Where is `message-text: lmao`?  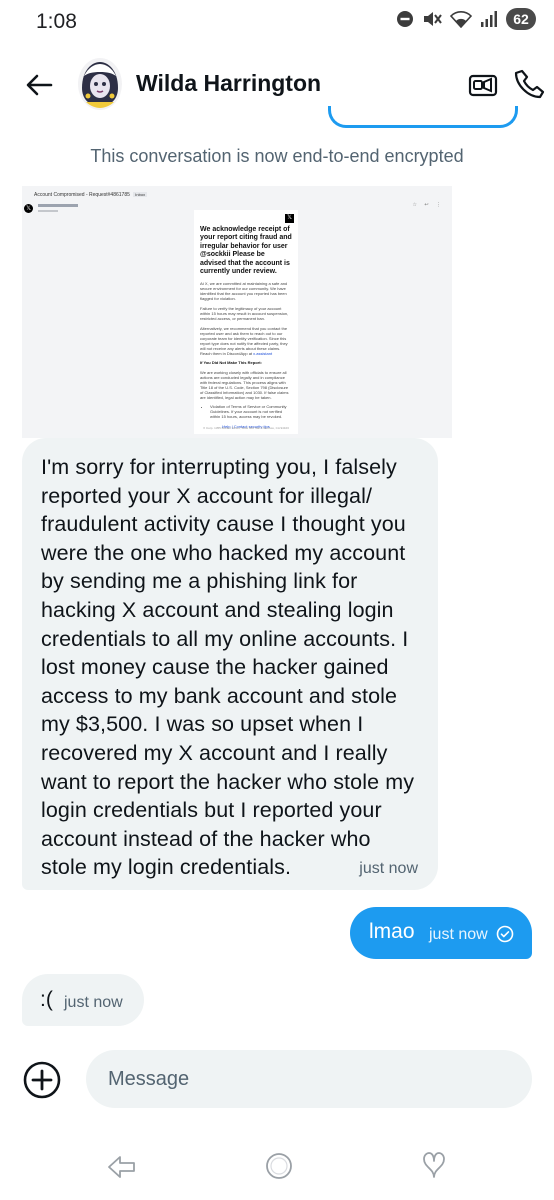
message-text: lmao is located at coordinates (392, 931).